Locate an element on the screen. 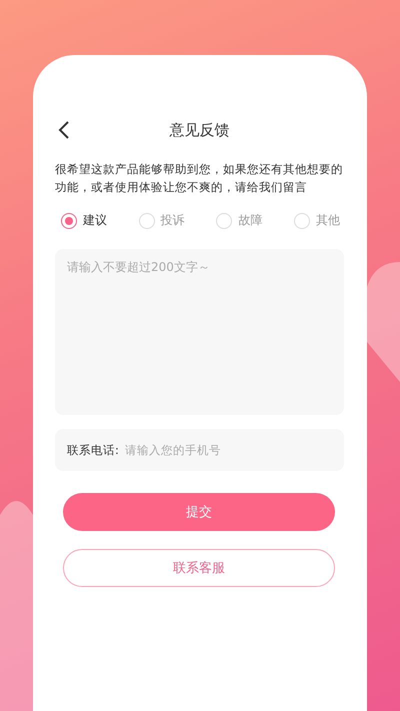  radio-option: 故障 is located at coordinates (239, 220).